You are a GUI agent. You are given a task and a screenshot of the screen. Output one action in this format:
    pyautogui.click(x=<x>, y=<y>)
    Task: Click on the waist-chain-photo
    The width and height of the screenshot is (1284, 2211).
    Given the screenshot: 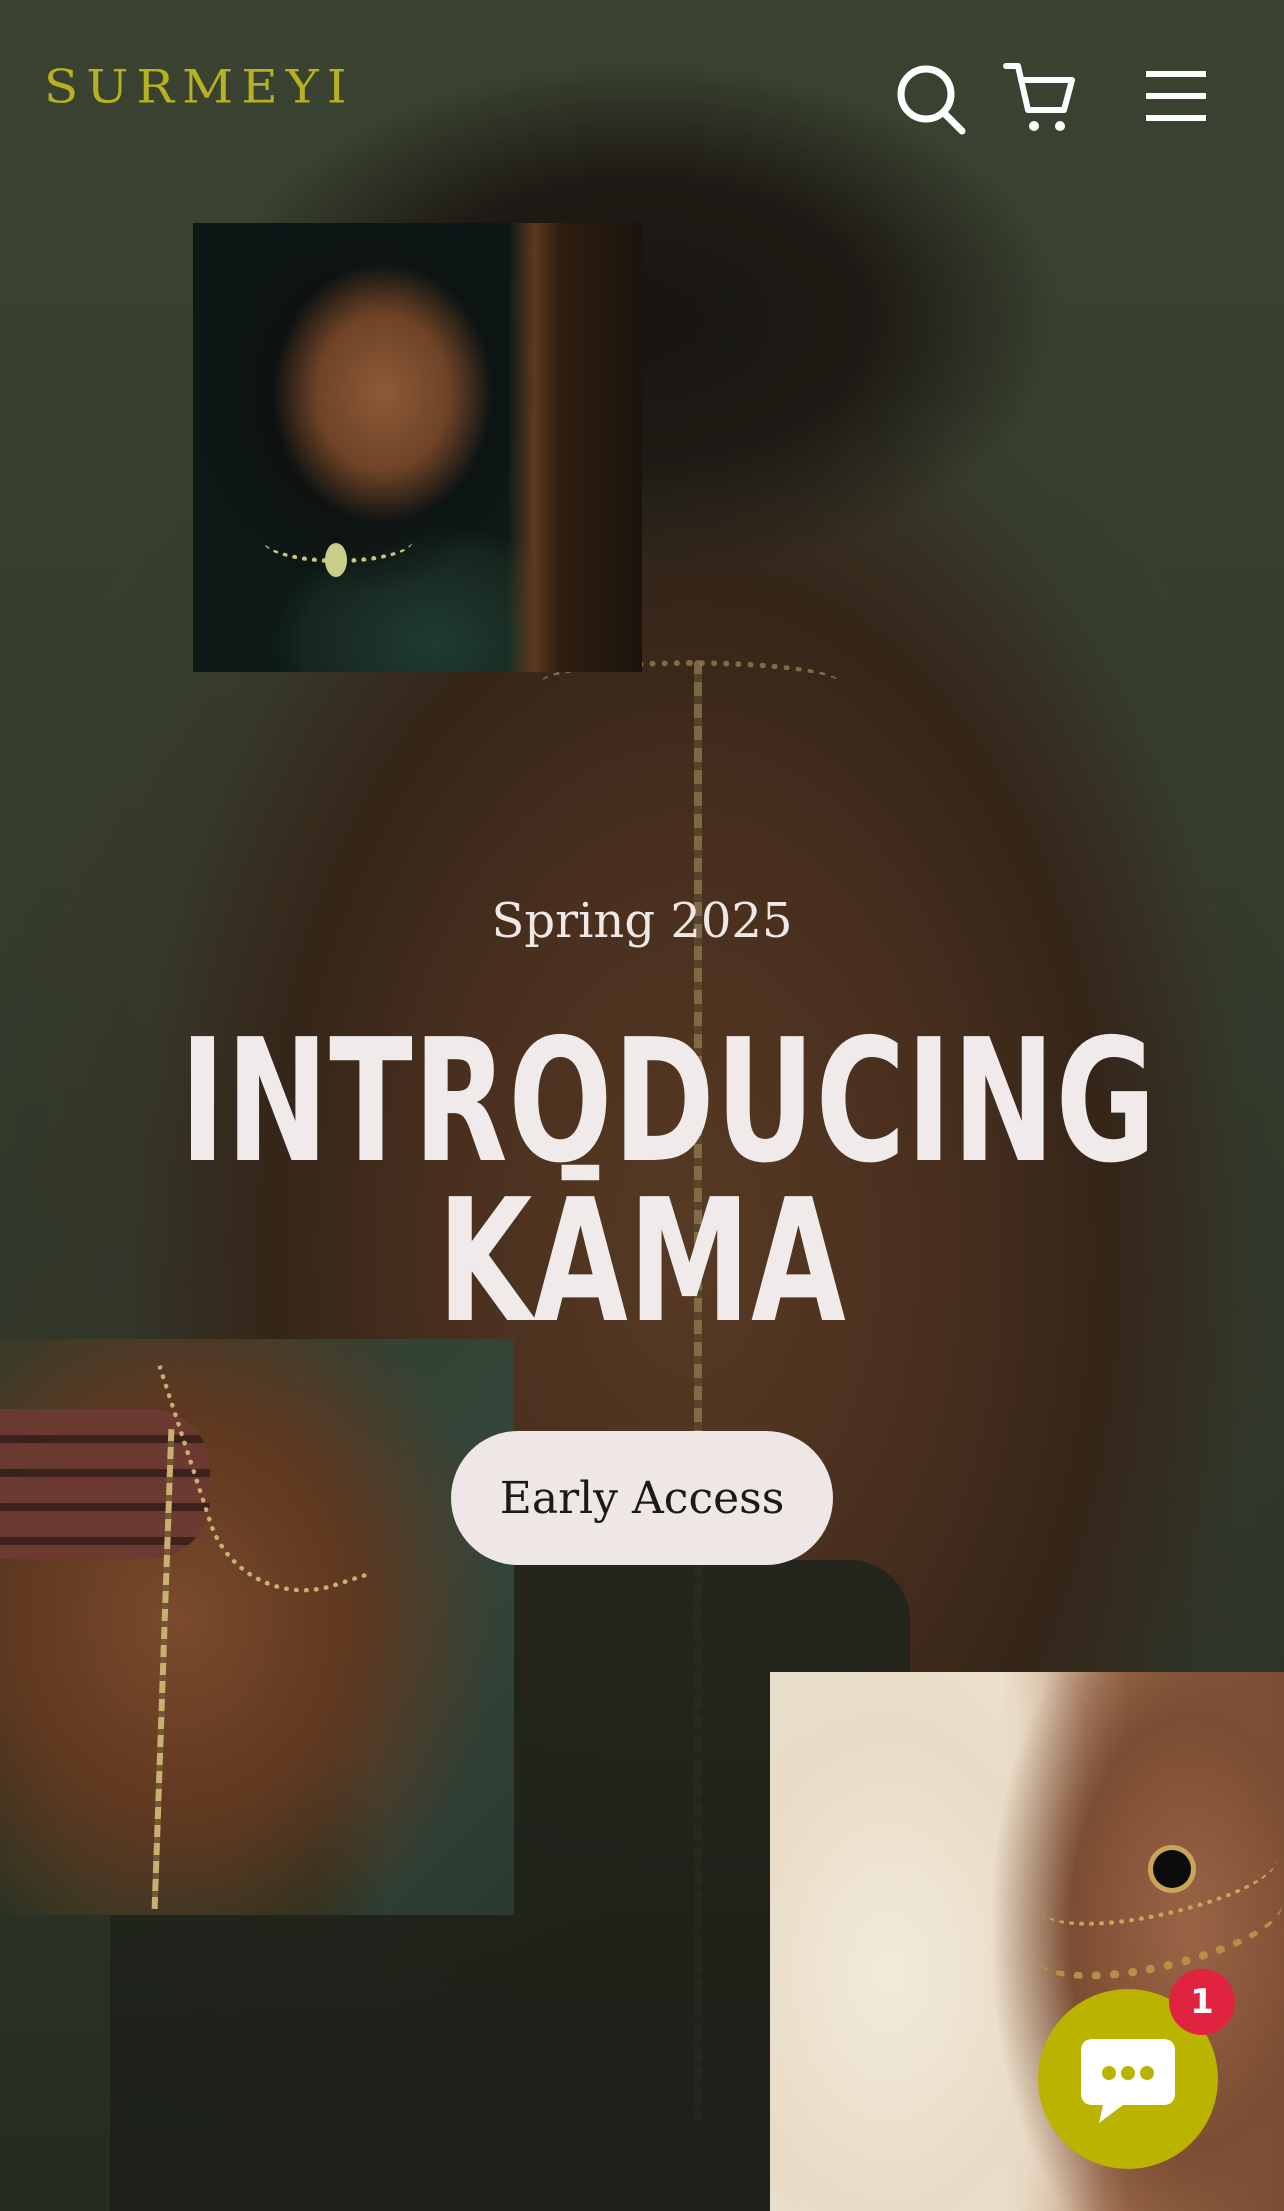 What is the action you would take?
    pyautogui.click(x=257, y=1627)
    